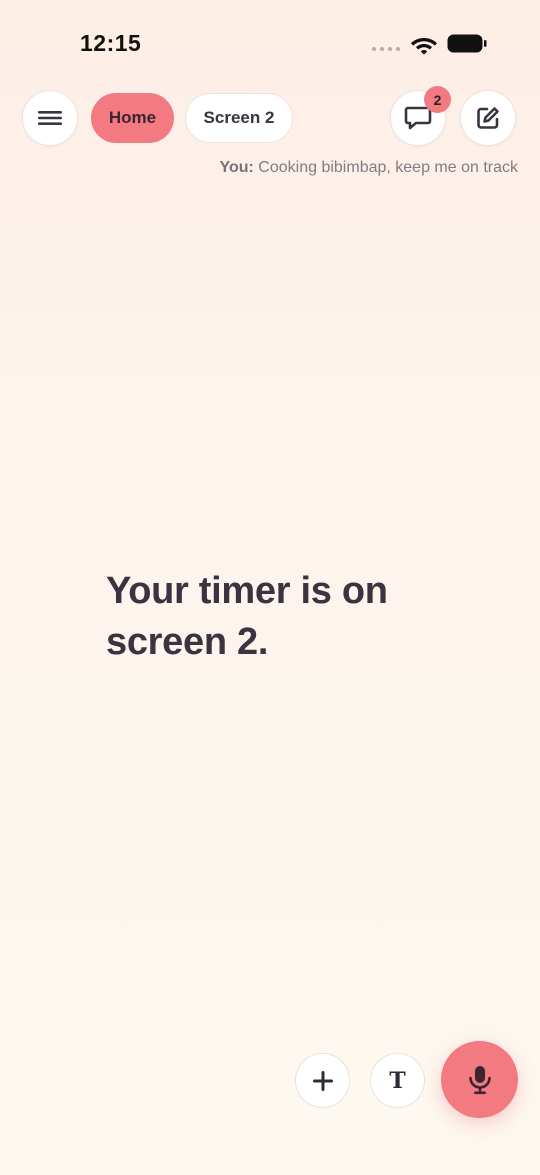 Image resolution: width=540 pixels, height=1175 pixels. What do you see at coordinates (467, 43) in the screenshot?
I see `battery-icon` at bounding box center [467, 43].